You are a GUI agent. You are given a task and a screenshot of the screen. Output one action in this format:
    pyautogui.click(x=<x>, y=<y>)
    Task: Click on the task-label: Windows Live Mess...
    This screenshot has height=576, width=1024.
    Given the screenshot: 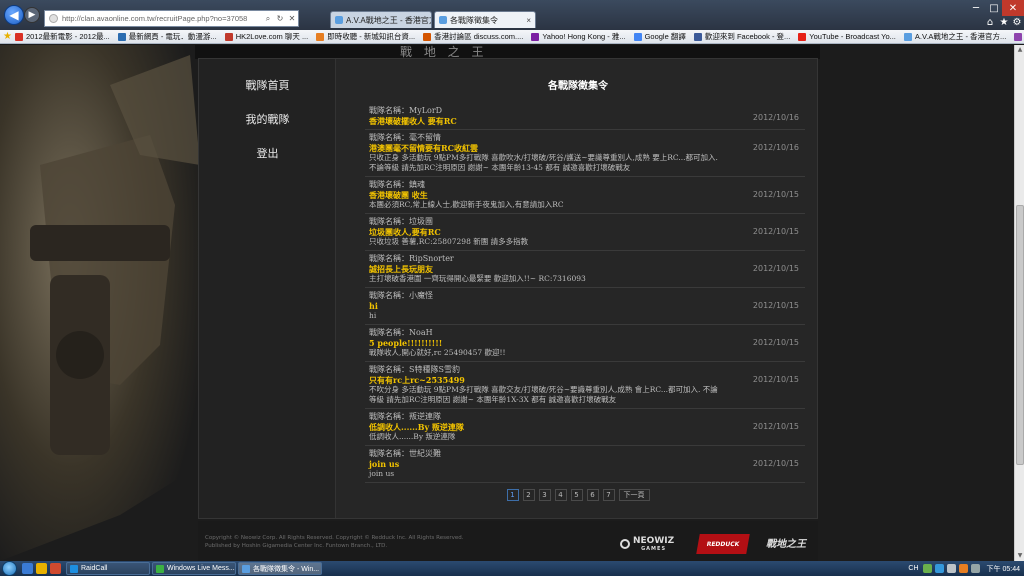 What is the action you would take?
    pyautogui.click(x=201, y=568)
    